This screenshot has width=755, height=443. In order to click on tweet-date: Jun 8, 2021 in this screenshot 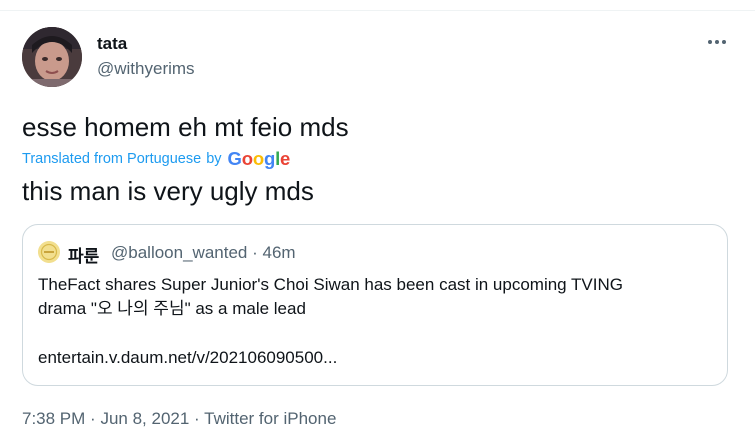, I will do `click(144, 418)`.